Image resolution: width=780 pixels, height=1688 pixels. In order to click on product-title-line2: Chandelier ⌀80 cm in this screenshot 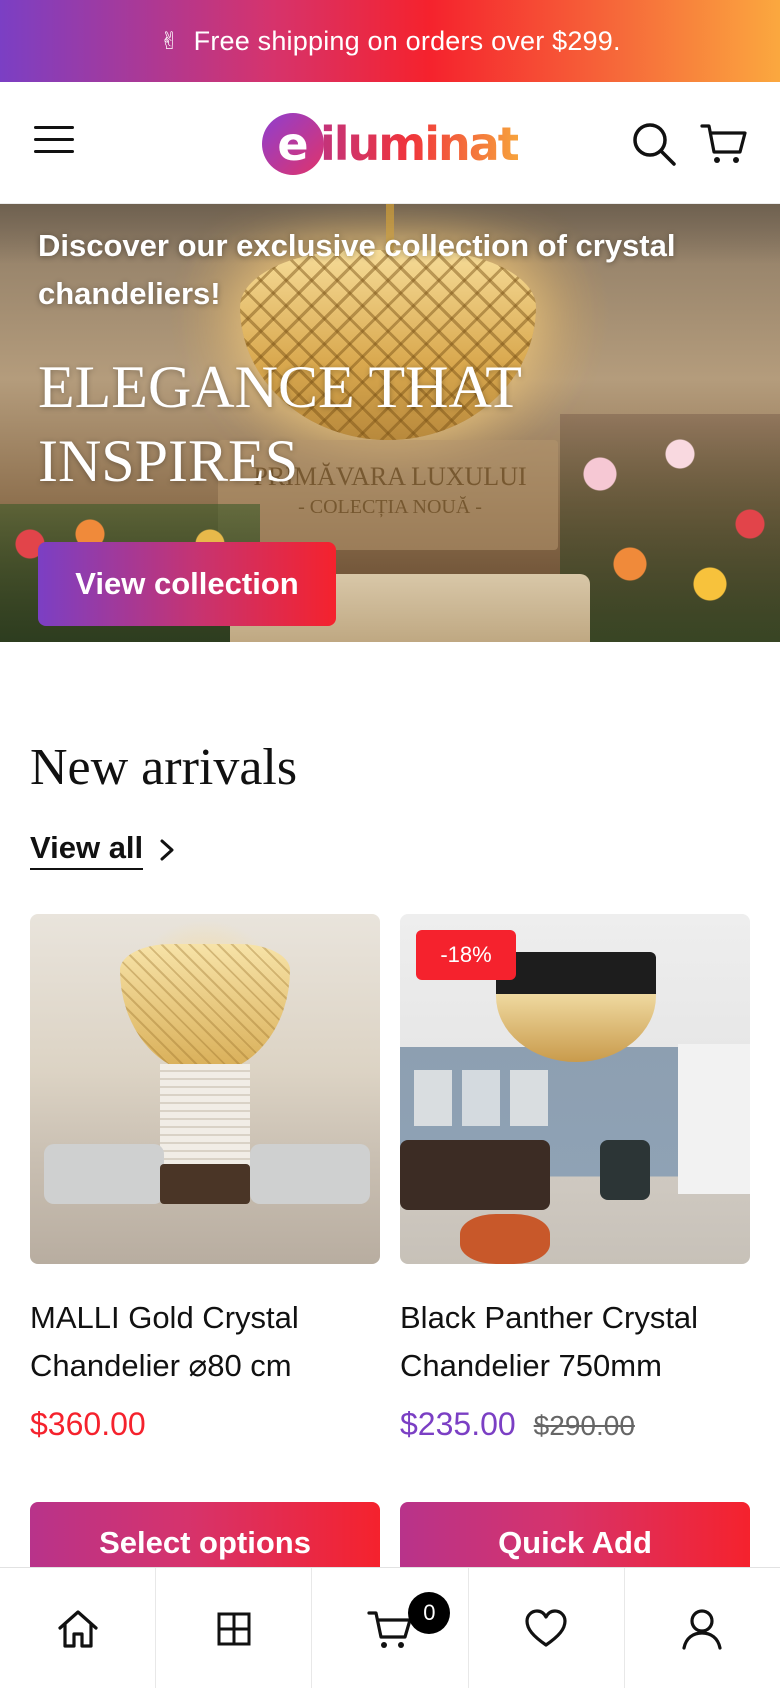, I will do `click(161, 1365)`.